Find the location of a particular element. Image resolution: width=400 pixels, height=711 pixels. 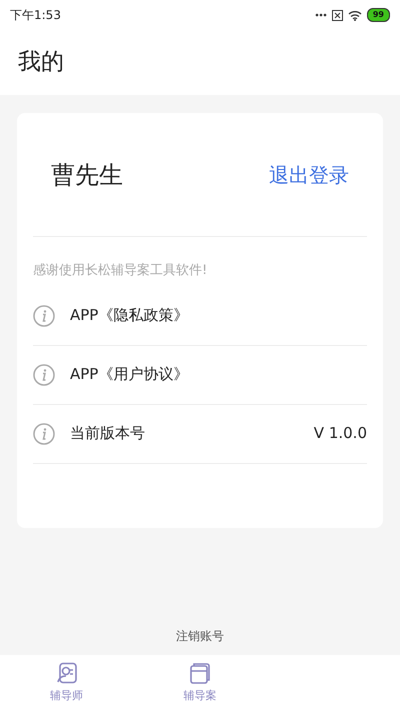

book-icon is located at coordinates (199, 673).